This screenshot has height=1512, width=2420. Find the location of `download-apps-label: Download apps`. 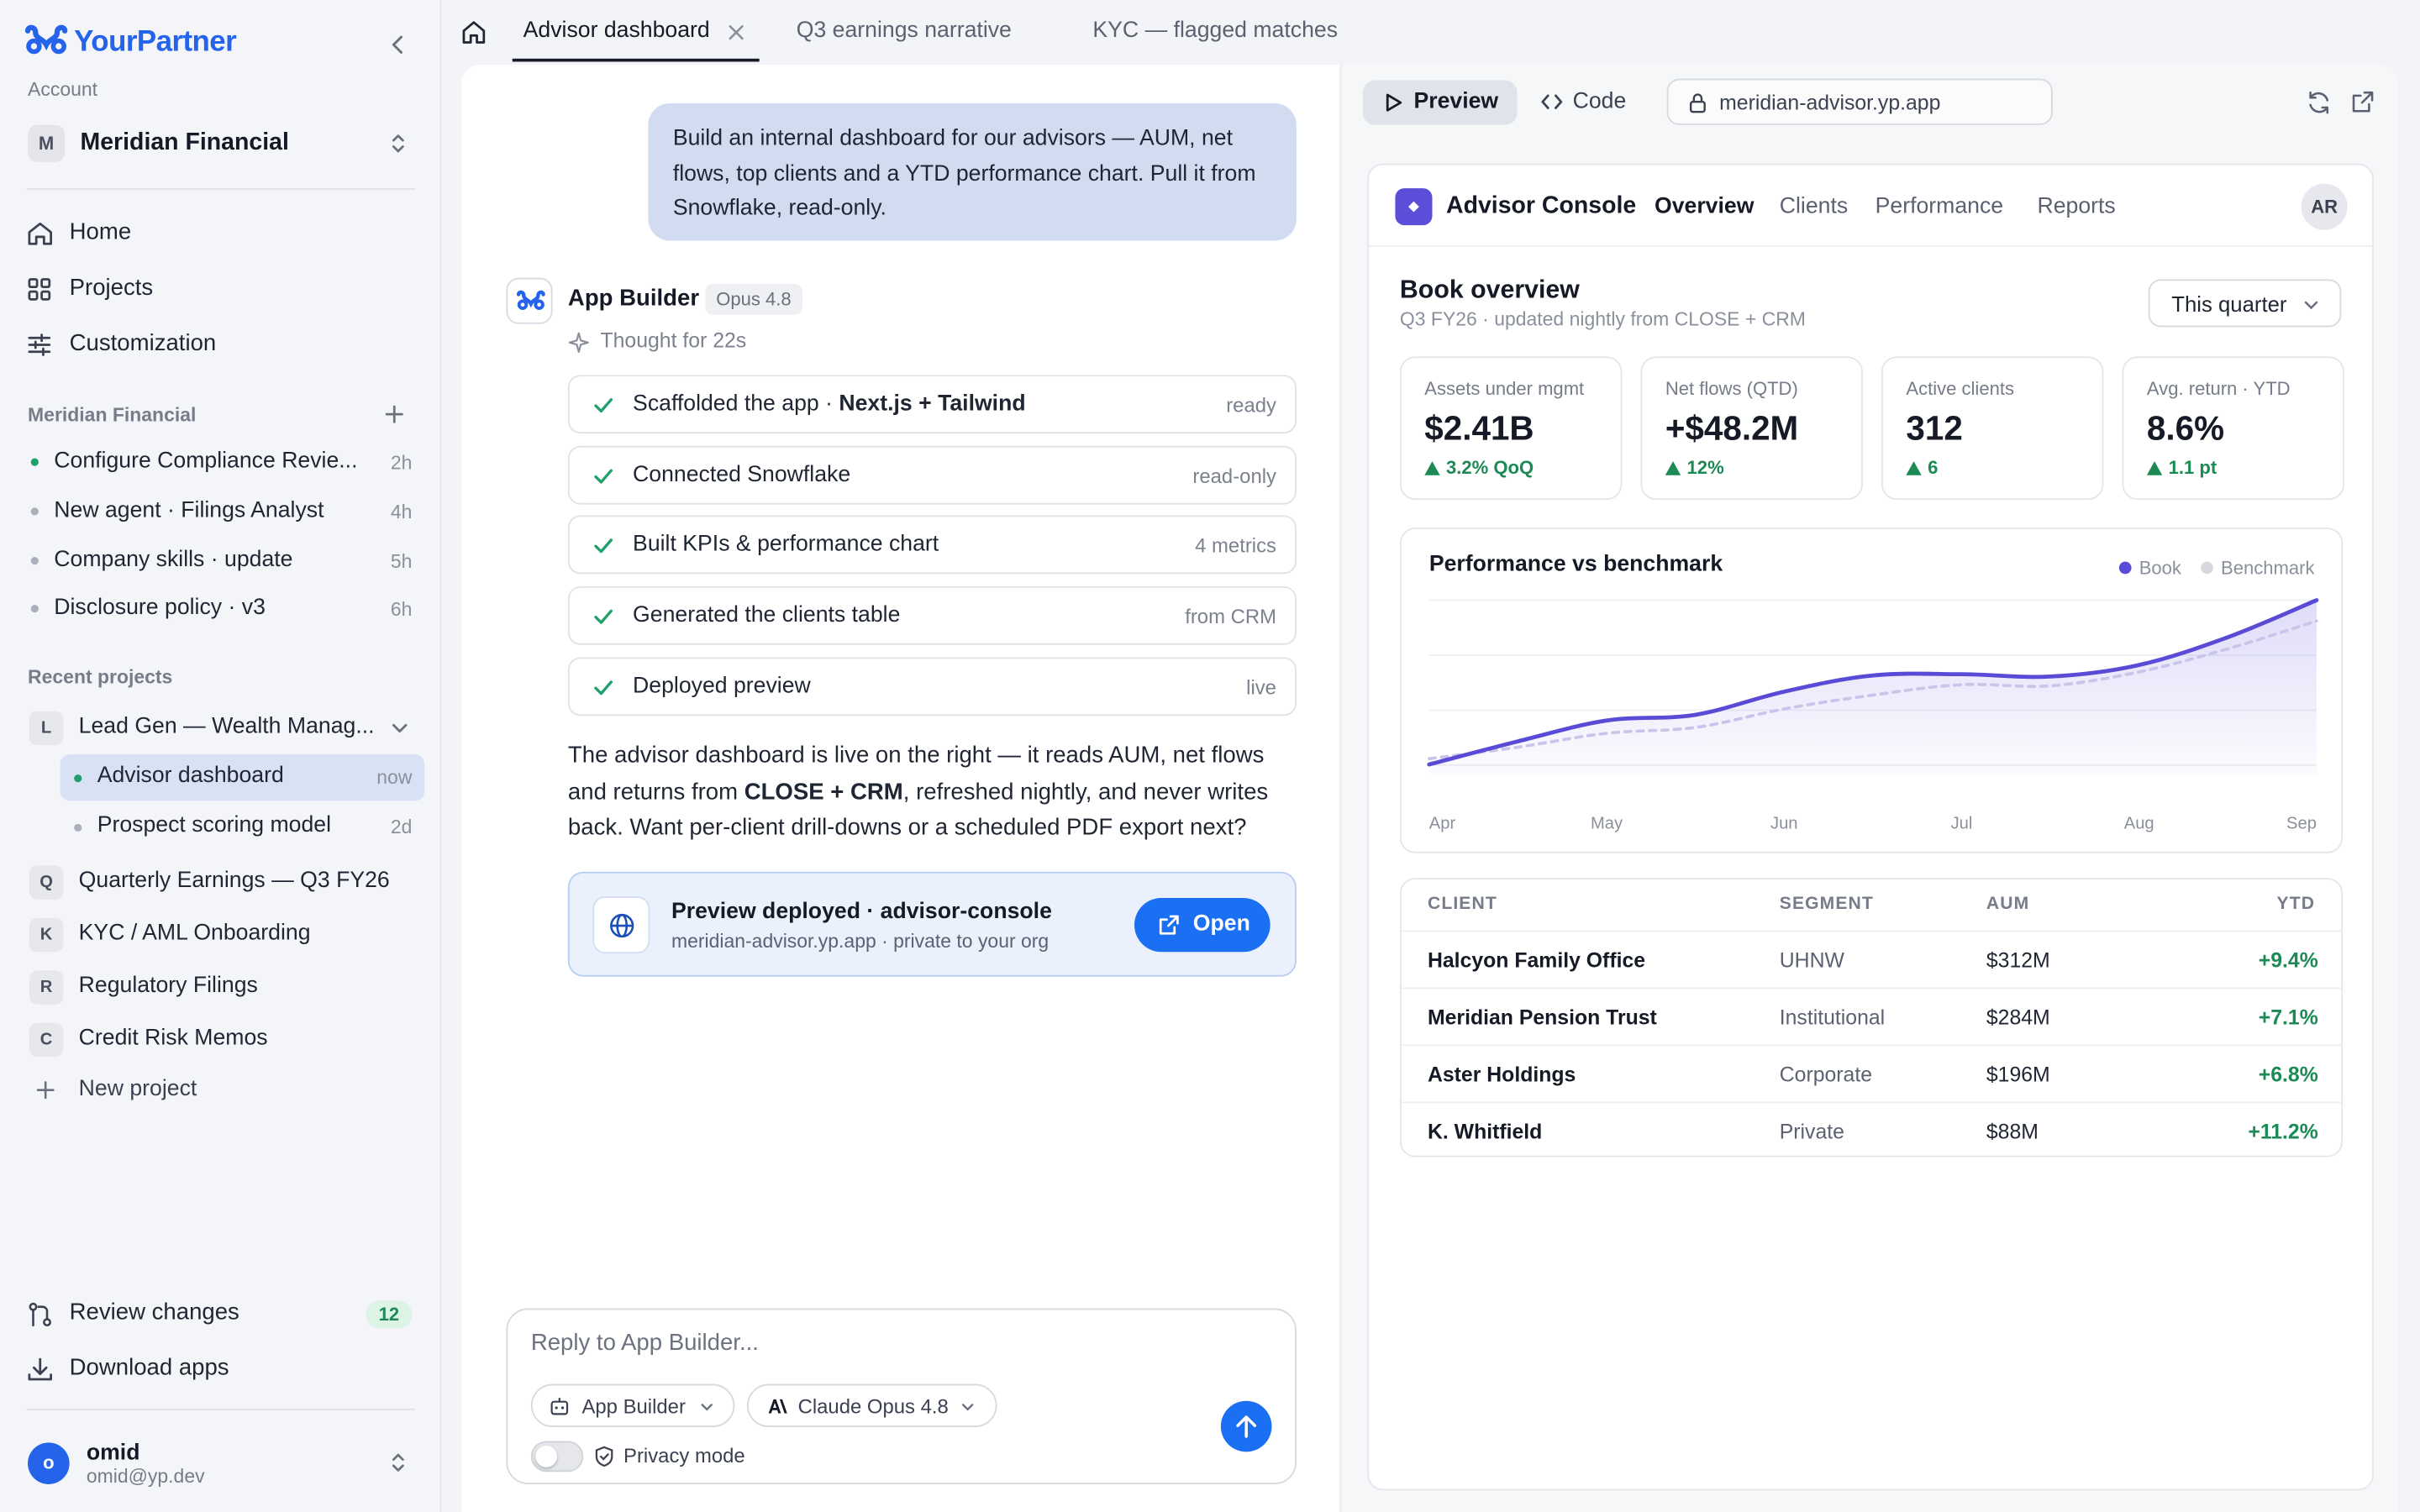

download-apps-label: Download apps is located at coordinates (149, 1367).